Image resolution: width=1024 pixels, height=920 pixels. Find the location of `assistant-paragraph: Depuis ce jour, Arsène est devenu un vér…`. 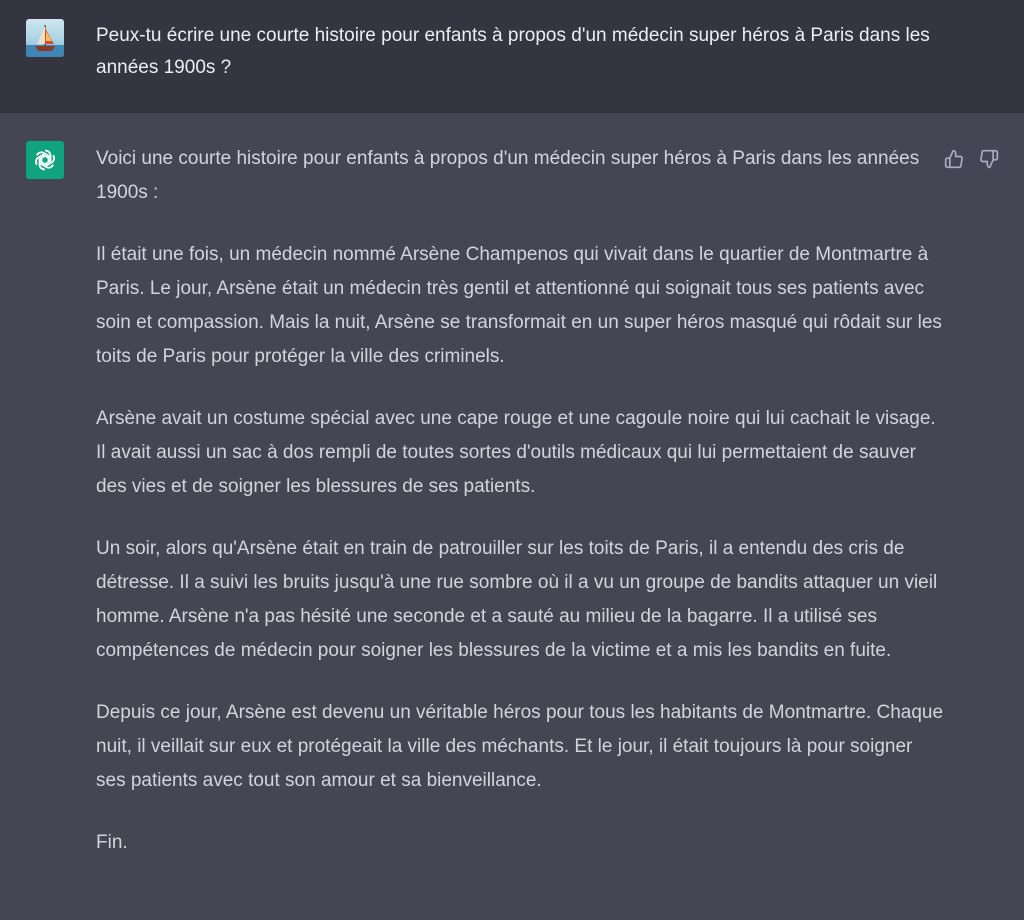

assistant-paragraph: Depuis ce jour, Arsène est devenu un vér… is located at coordinates (520, 746).